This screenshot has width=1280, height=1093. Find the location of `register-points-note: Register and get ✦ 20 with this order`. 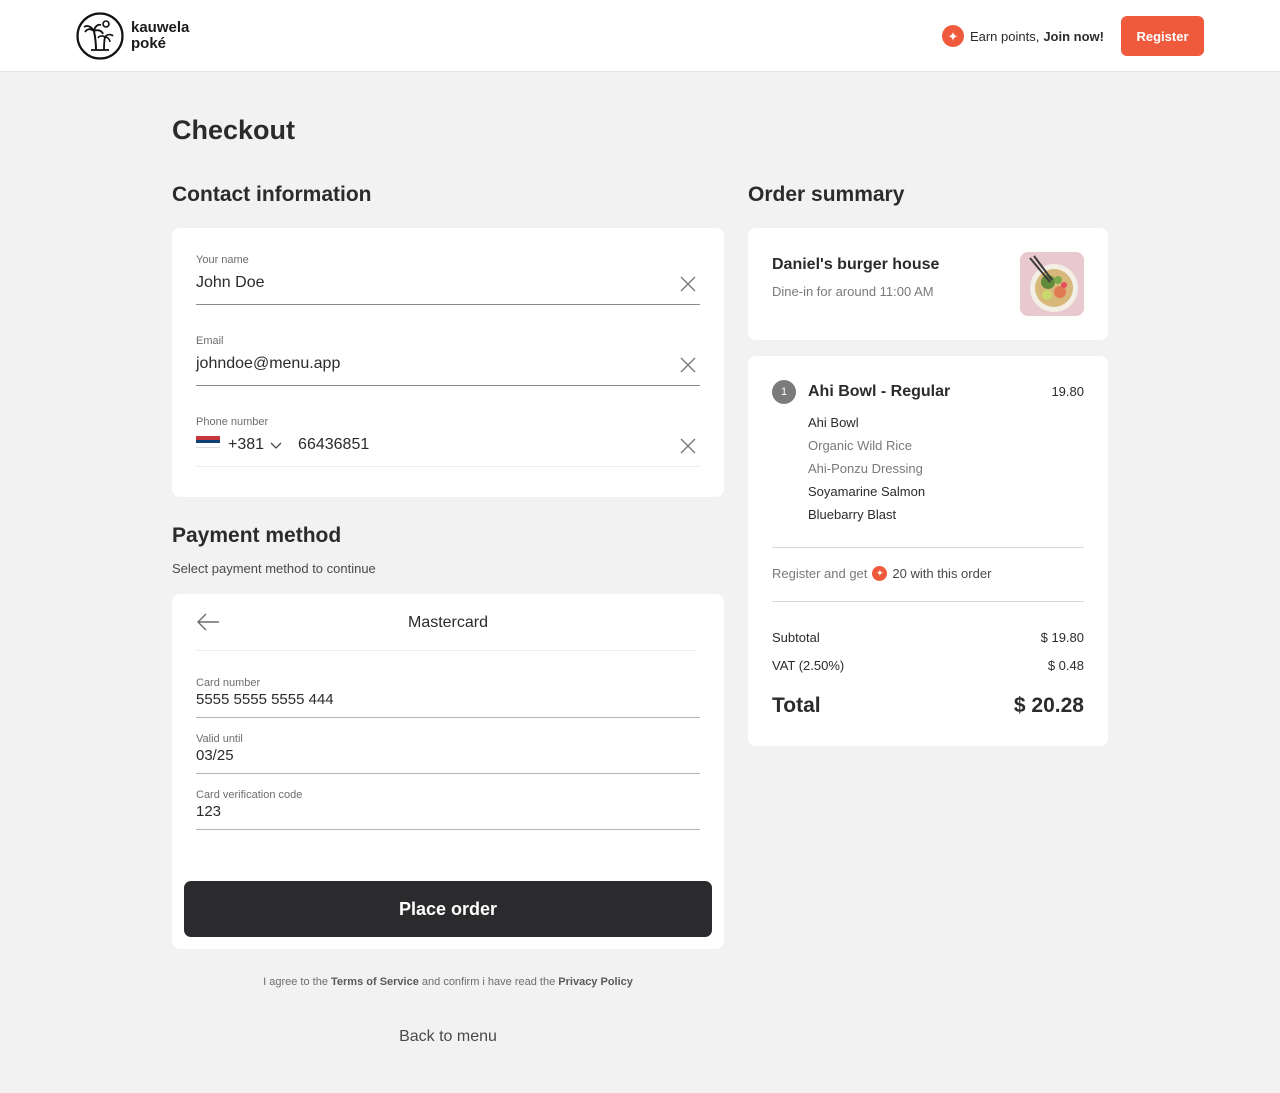

register-points-note: Register and get ✦ 20 with this order is located at coordinates (881, 573).